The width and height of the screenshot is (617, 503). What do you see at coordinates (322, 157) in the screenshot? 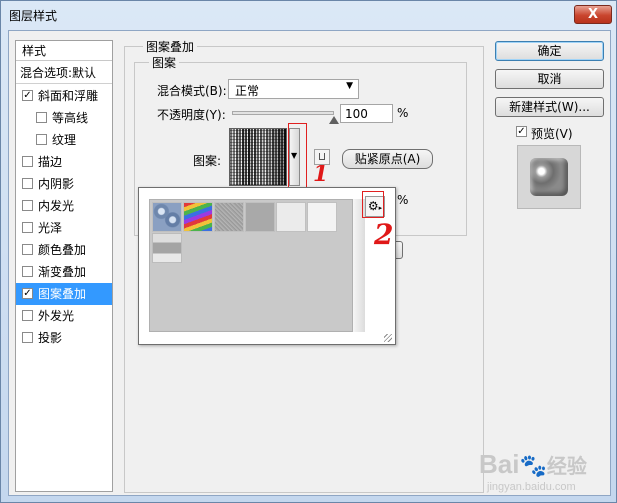
I see `new-preset-icon` at bounding box center [322, 157].